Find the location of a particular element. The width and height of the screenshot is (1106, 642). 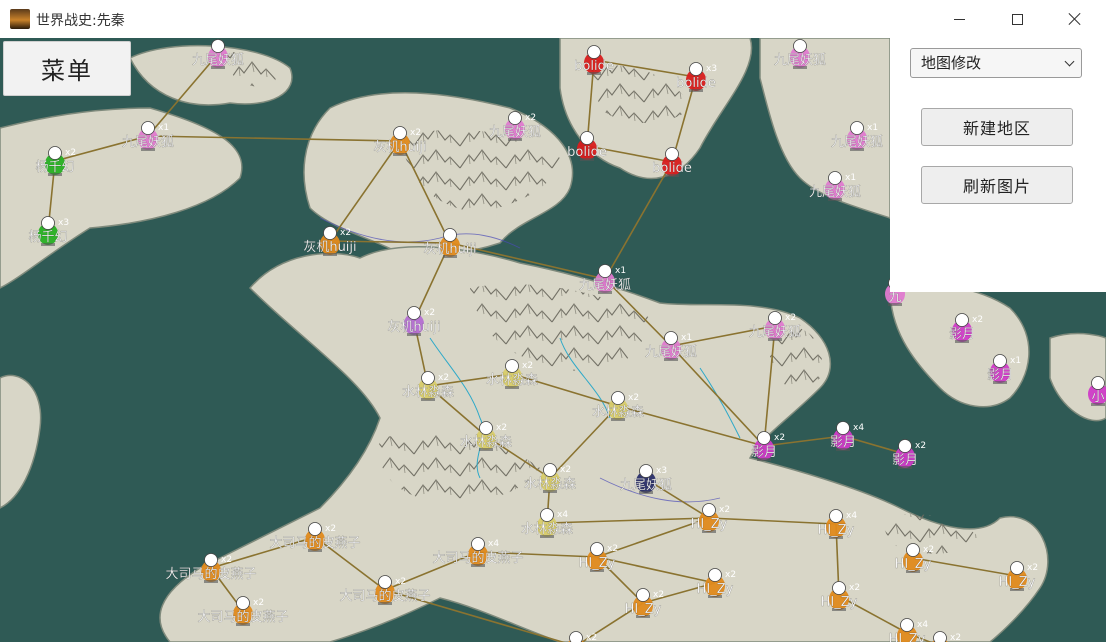

refresh-image-button: 刷新图片 is located at coordinates (997, 185).